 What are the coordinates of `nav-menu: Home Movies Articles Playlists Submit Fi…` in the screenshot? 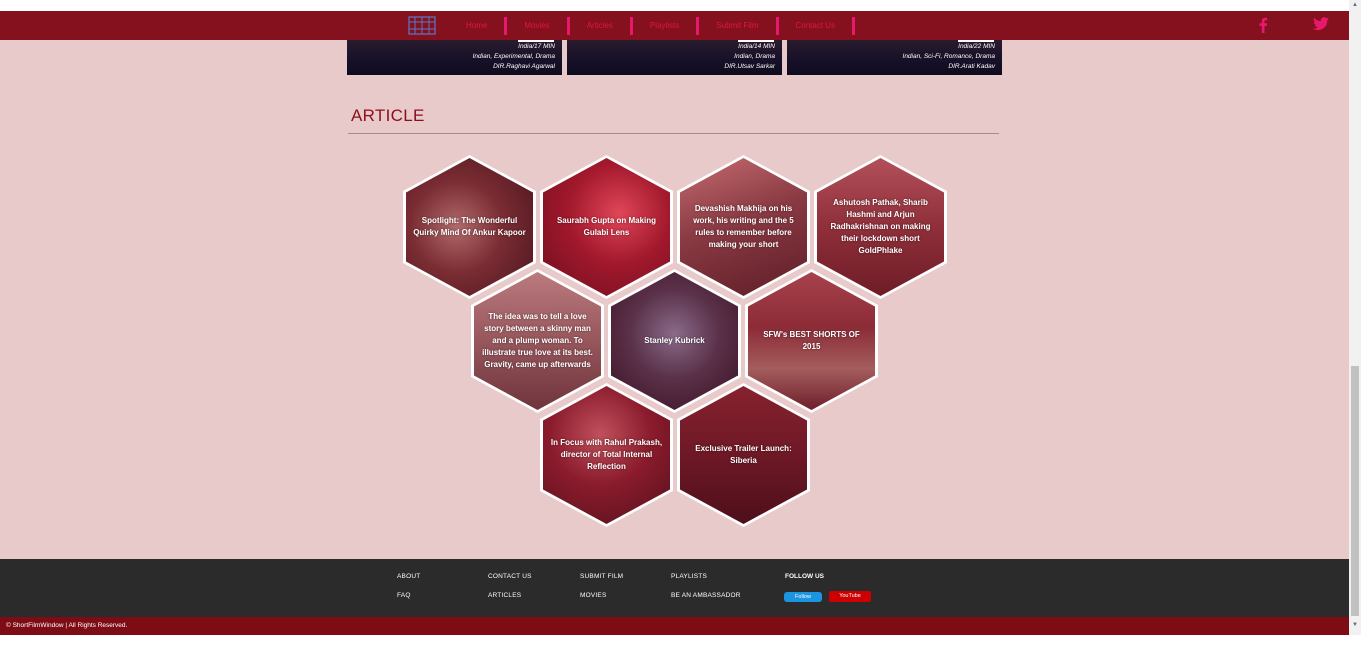 It's located at (652, 25).